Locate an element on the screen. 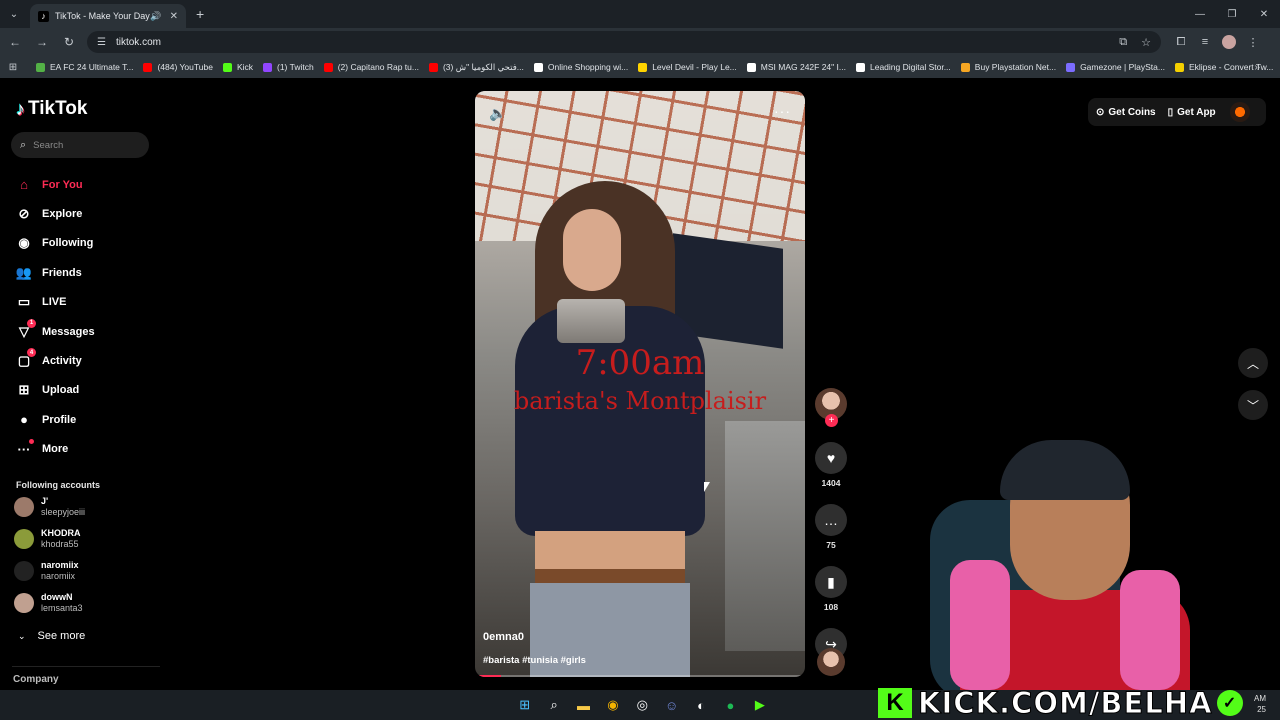 The height and width of the screenshot is (720, 1280). bookmark-item: (484) YouTube is located at coordinates (178, 67).